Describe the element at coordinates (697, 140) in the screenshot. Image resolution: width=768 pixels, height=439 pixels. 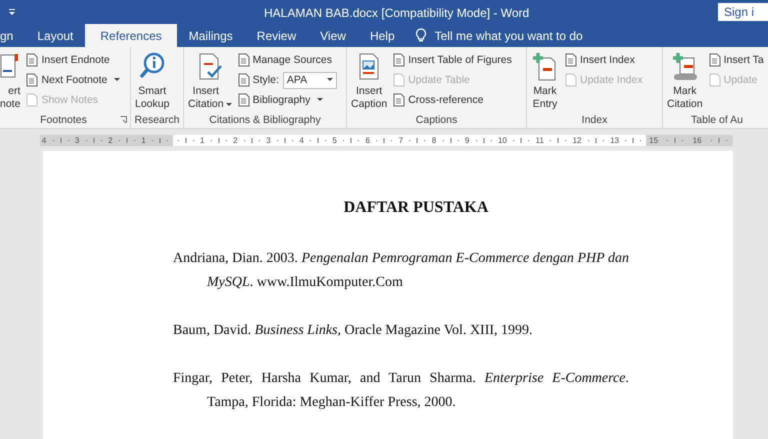
I see `ruler-number: 16` at that location.